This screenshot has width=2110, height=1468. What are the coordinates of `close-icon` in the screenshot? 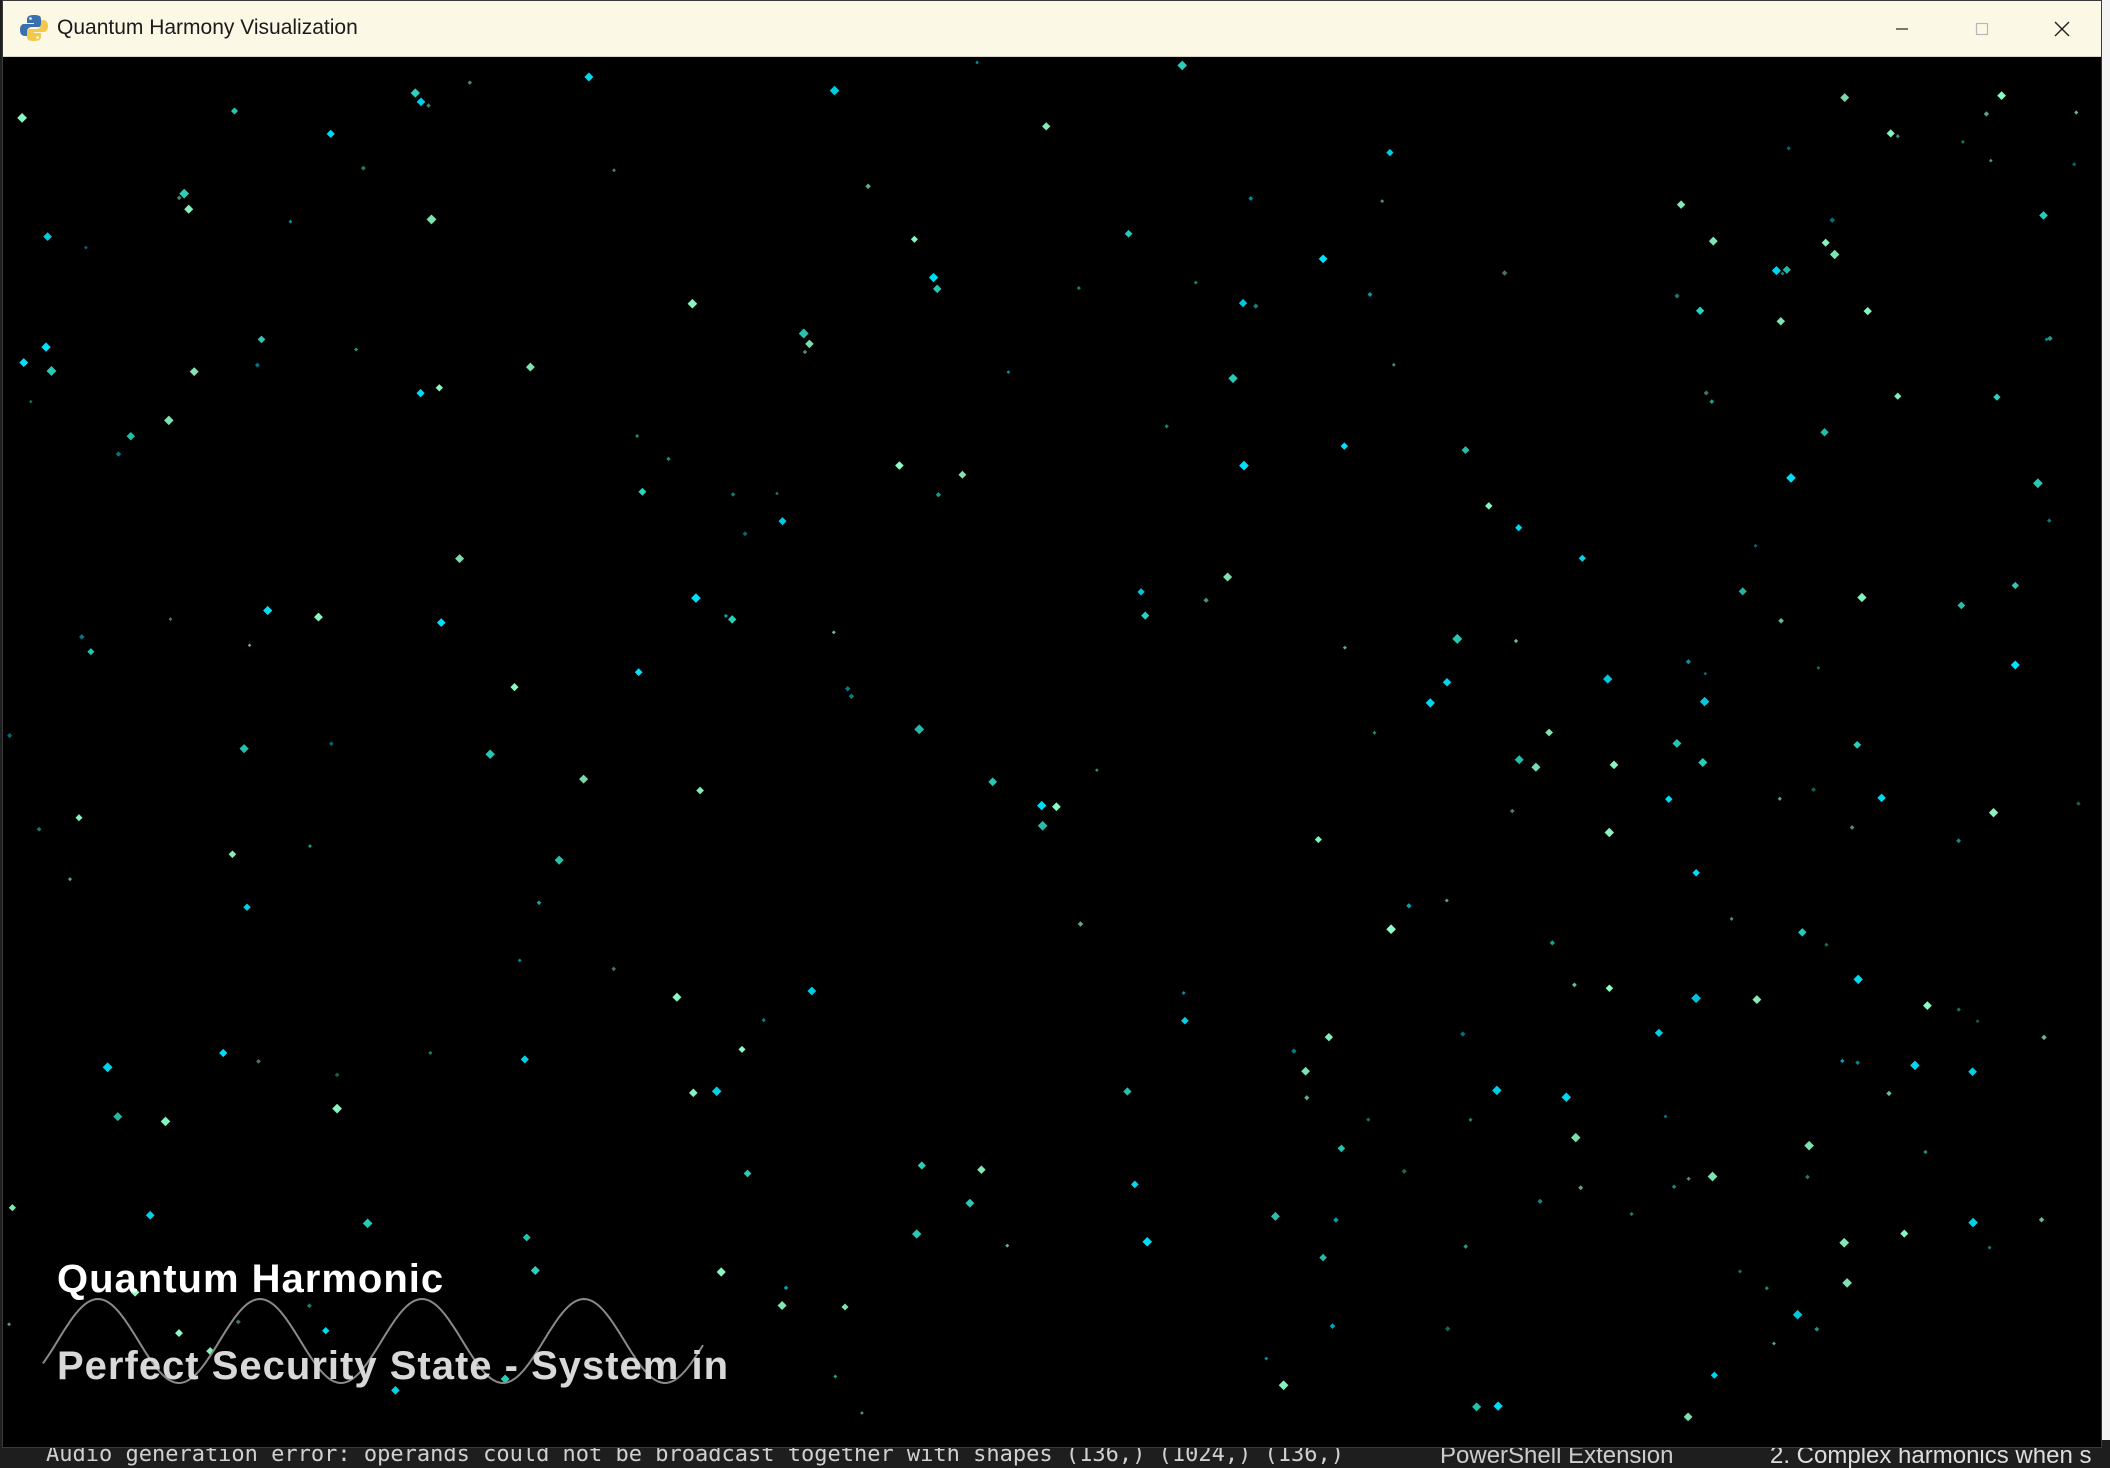 It's located at (2062, 28).